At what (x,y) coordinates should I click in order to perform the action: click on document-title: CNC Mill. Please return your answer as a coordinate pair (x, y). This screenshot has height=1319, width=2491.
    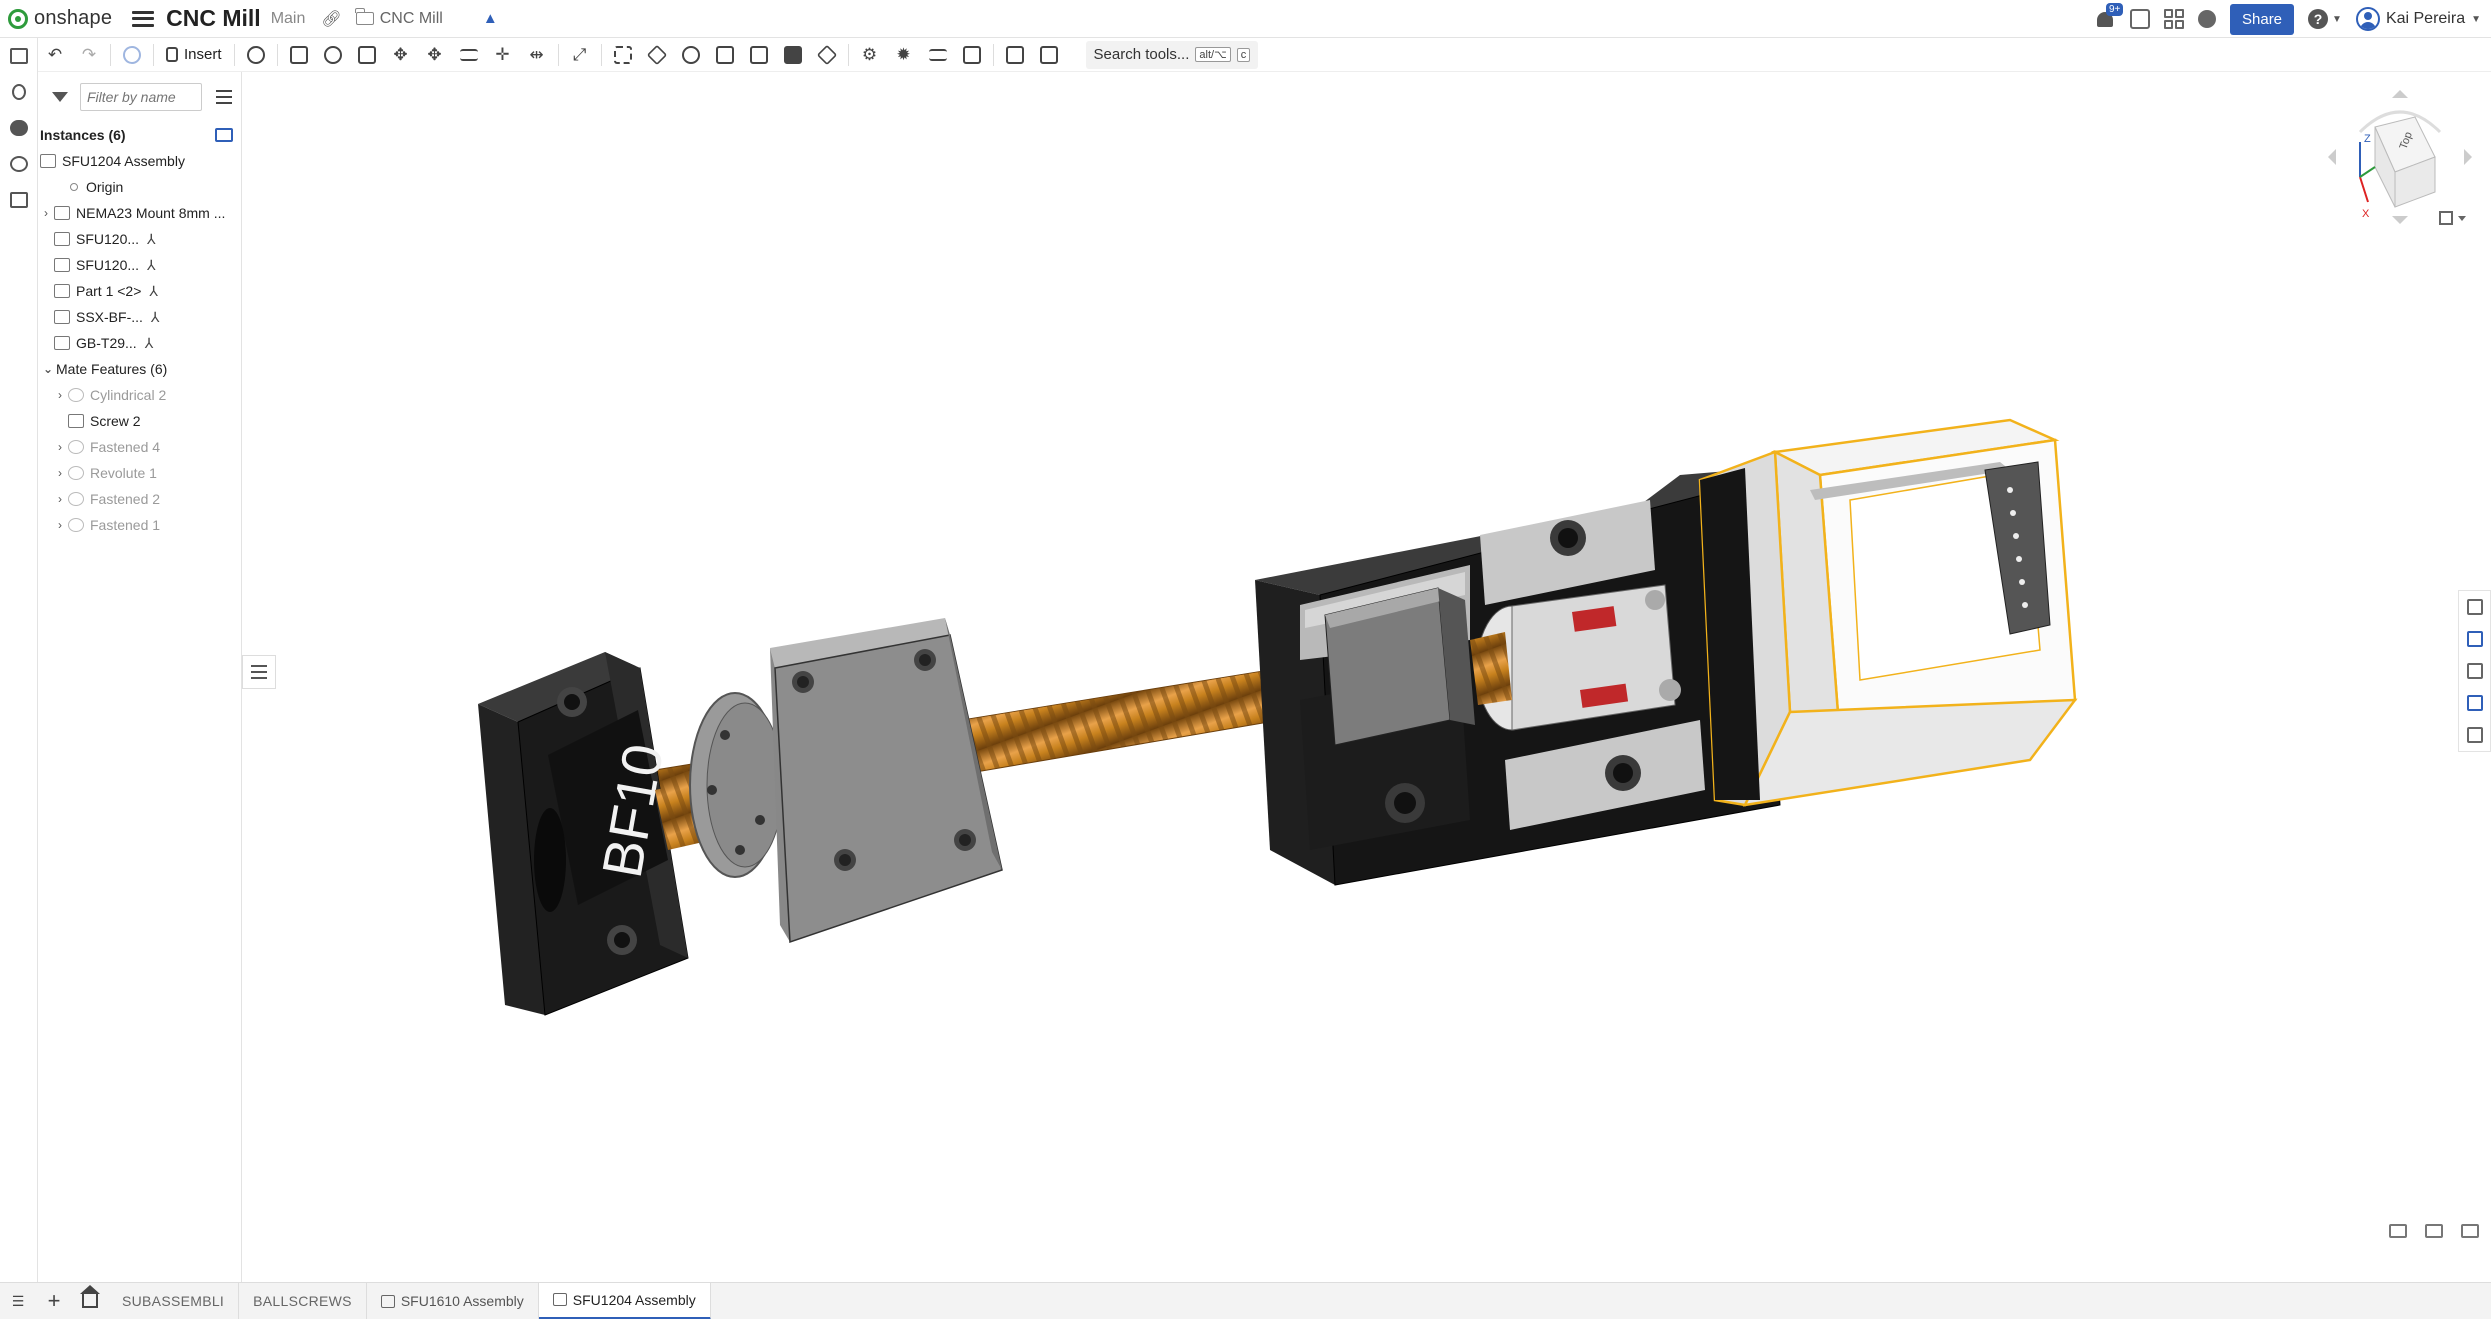
    Looking at the image, I should click on (213, 18).